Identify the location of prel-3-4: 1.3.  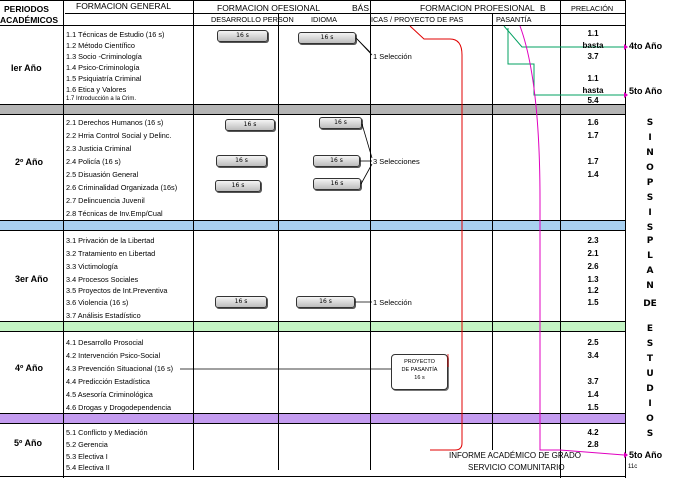
(593, 279).